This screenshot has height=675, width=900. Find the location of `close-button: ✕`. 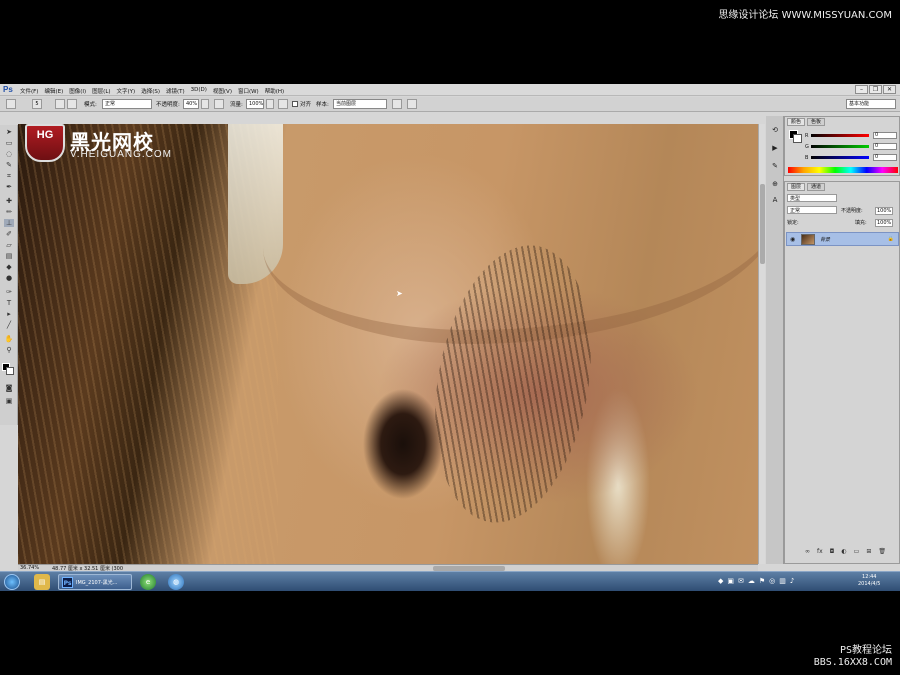

close-button: ✕ is located at coordinates (889, 89).